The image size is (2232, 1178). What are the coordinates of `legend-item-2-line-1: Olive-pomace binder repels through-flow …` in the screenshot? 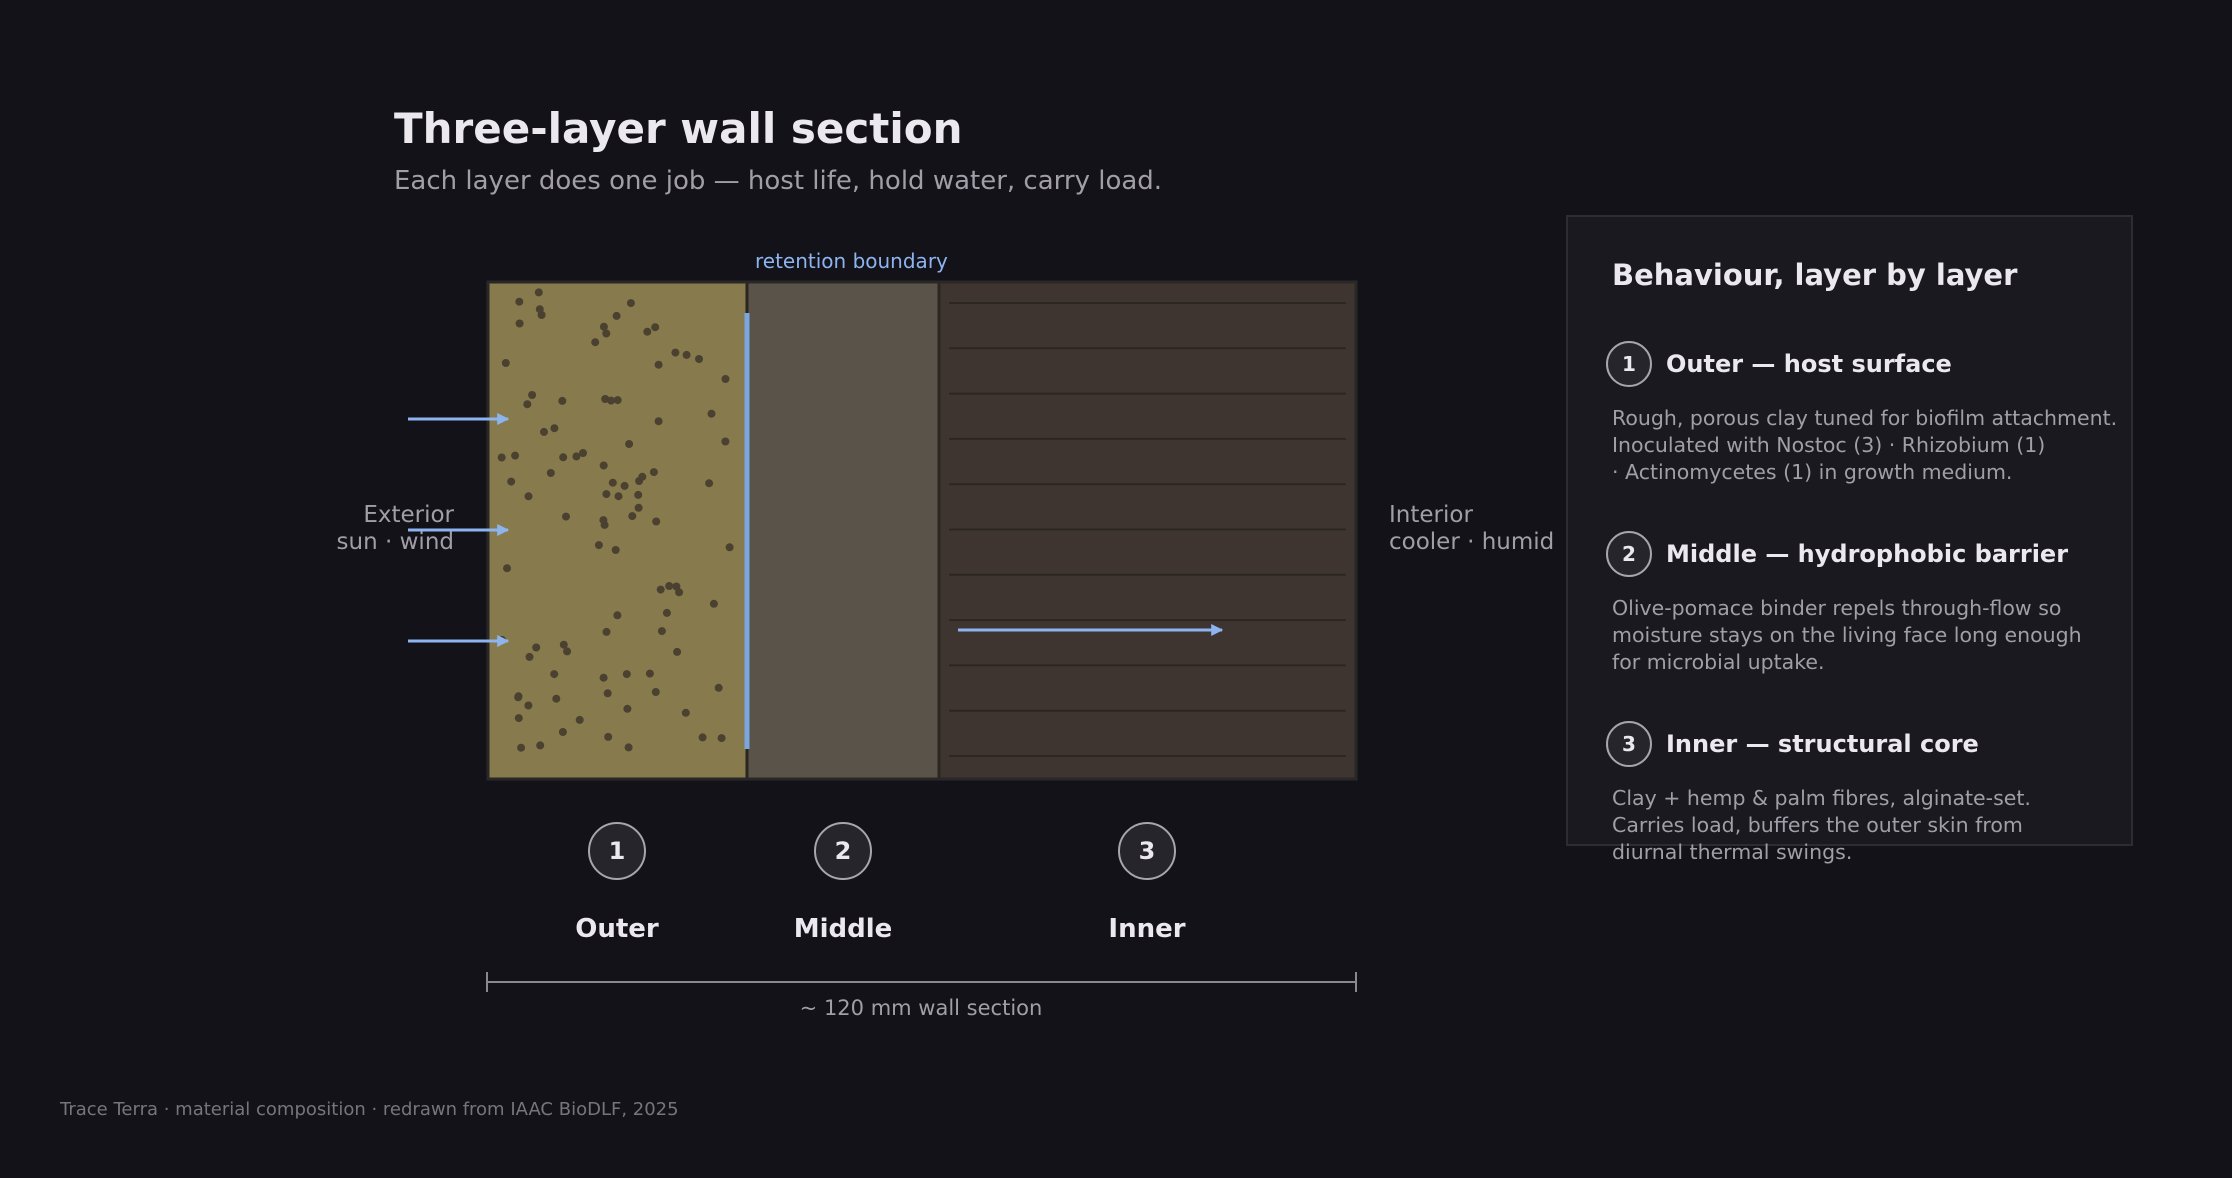 It's located at (1837, 608).